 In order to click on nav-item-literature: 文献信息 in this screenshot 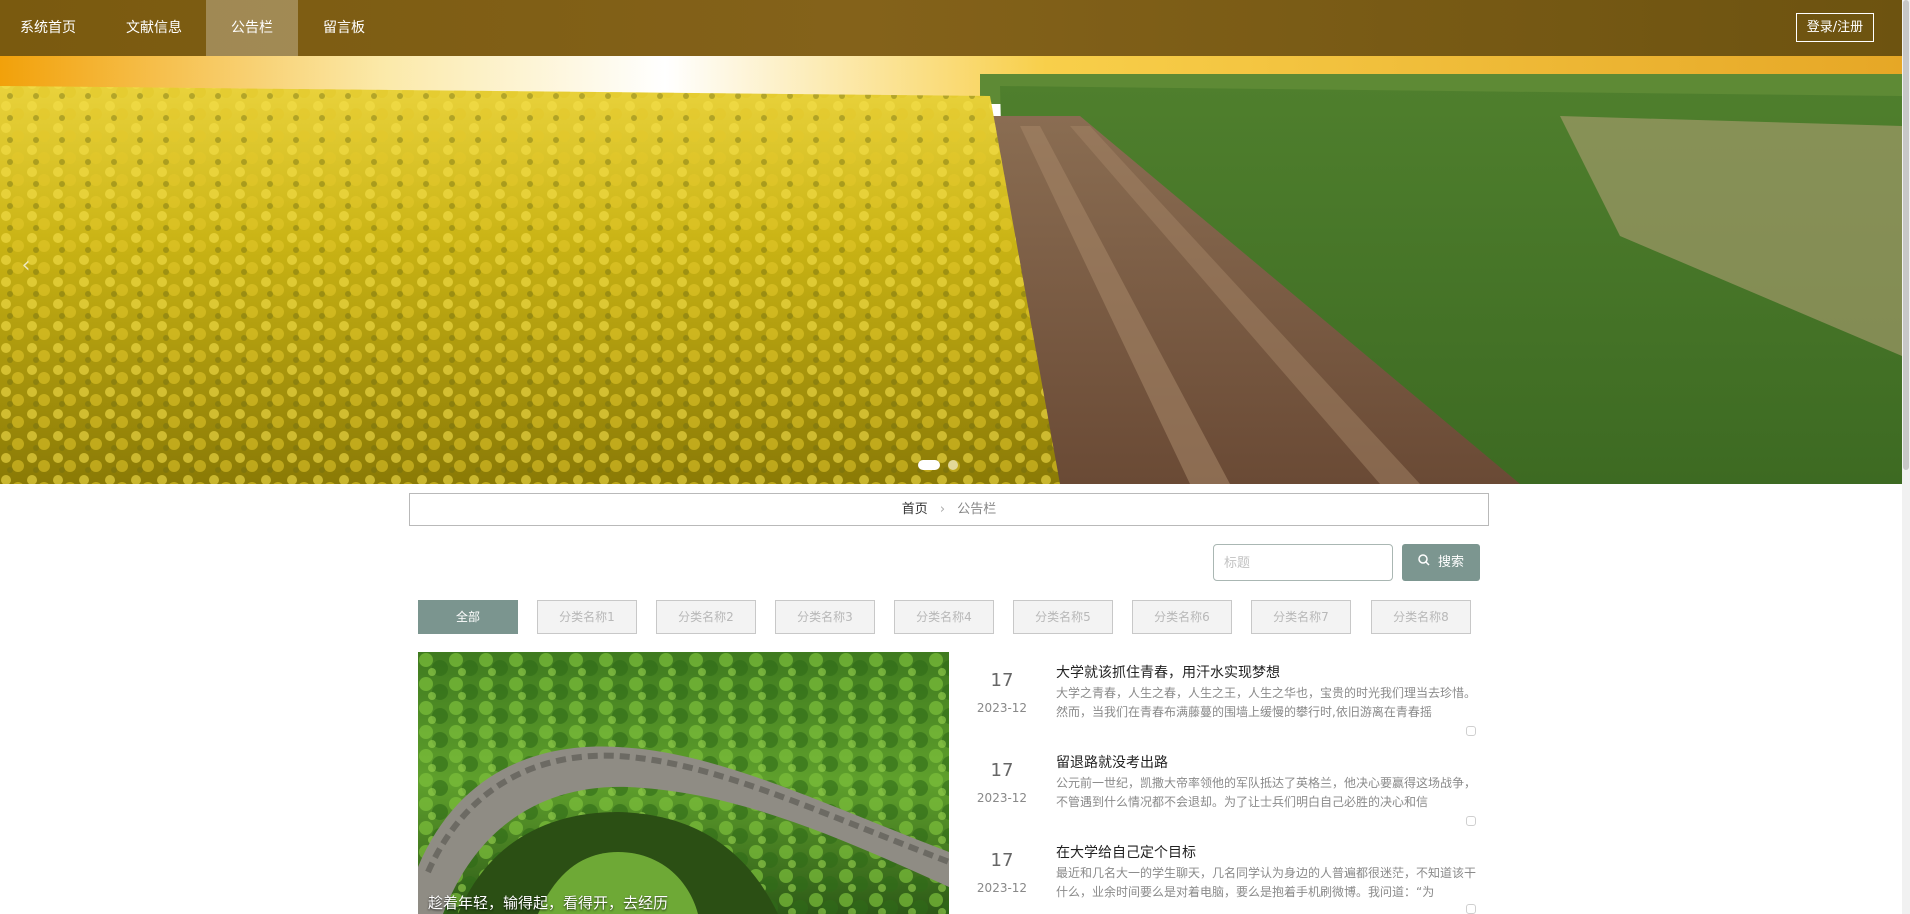, I will do `click(154, 28)`.